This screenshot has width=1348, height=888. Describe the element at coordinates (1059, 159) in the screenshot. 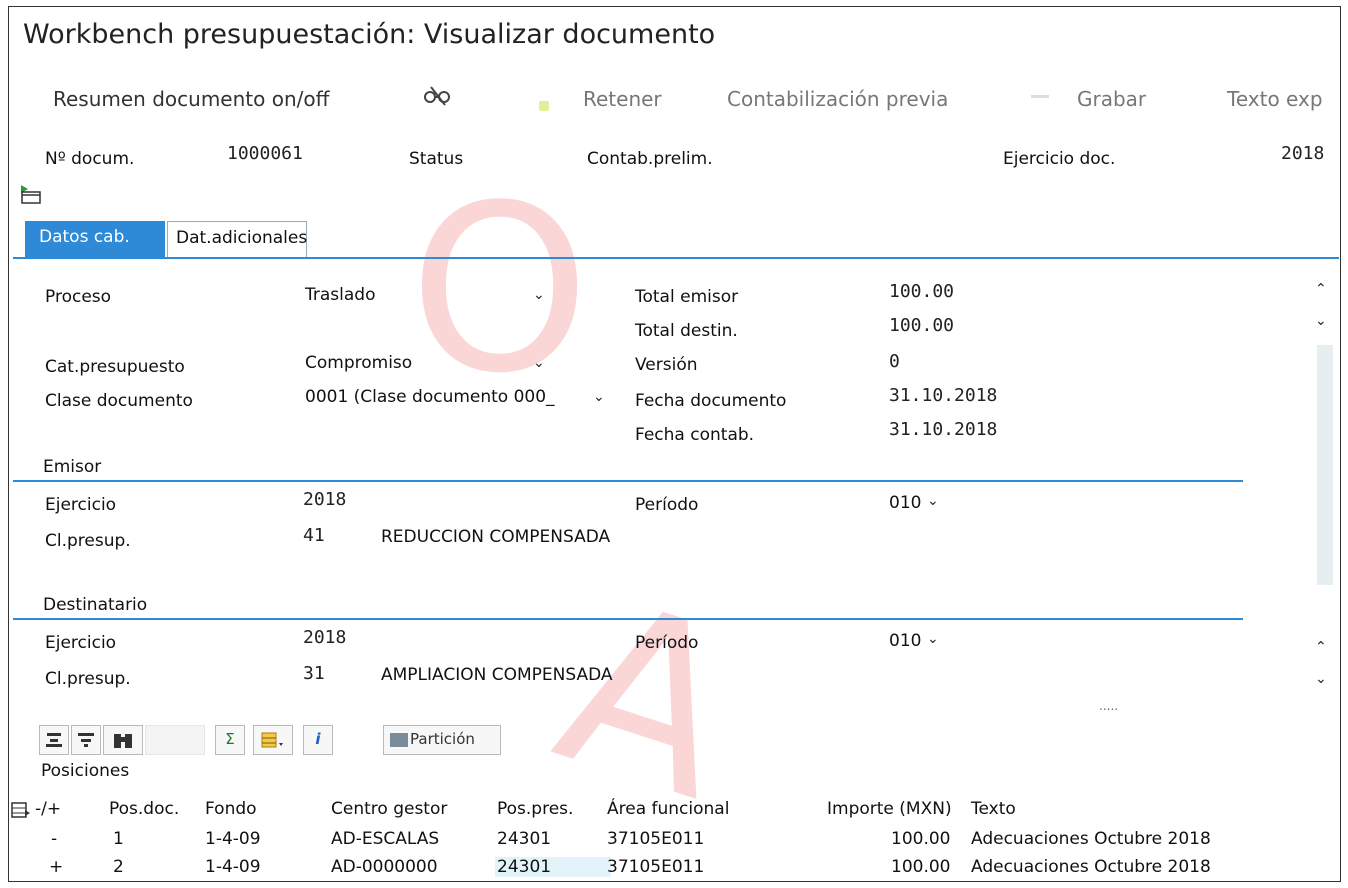

I see `fiscal-year-label: Ejercicio doc.` at that location.